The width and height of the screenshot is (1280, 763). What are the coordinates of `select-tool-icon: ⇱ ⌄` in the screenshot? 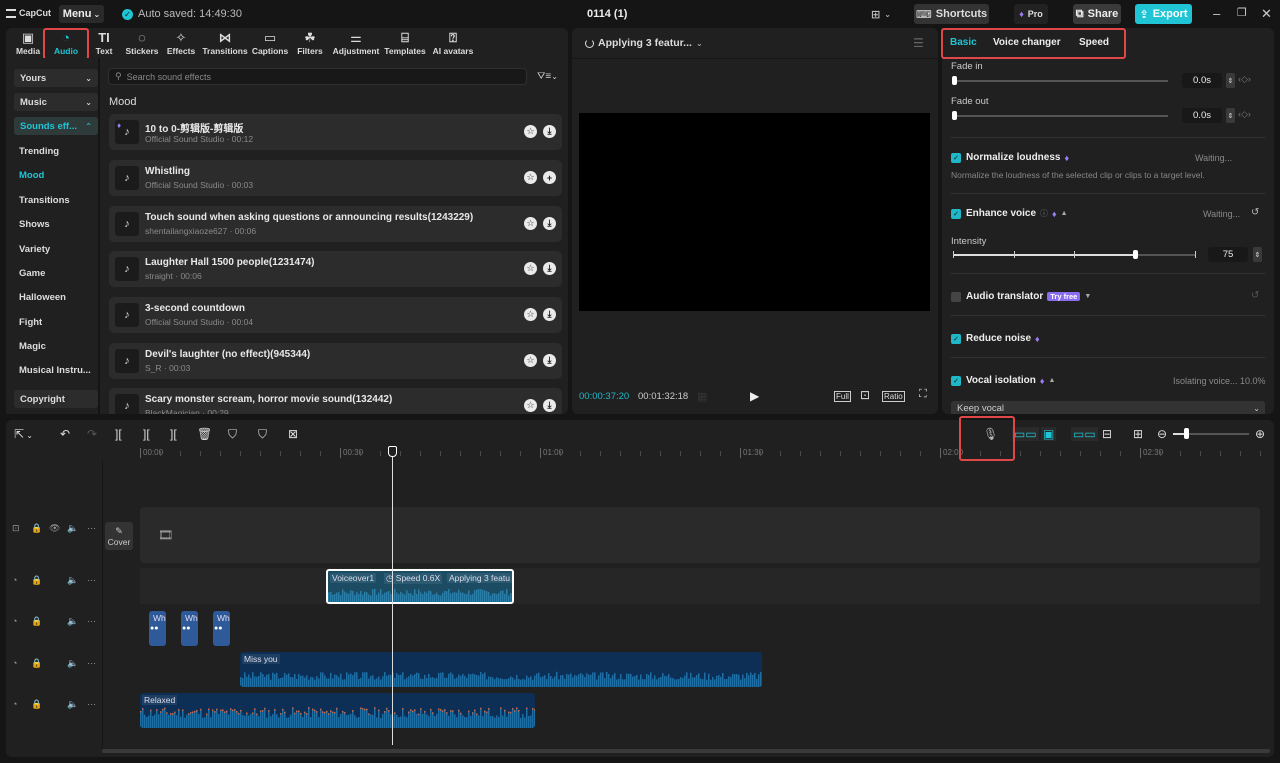 It's located at (23, 434).